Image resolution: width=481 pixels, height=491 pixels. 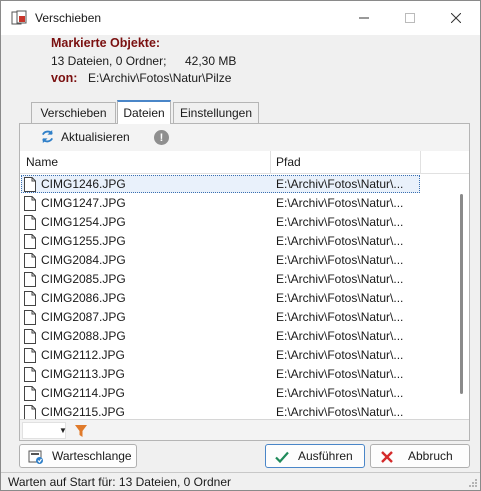 I want to click on files-toolbar: Aktualisieren !, so click(x=244, y=137).